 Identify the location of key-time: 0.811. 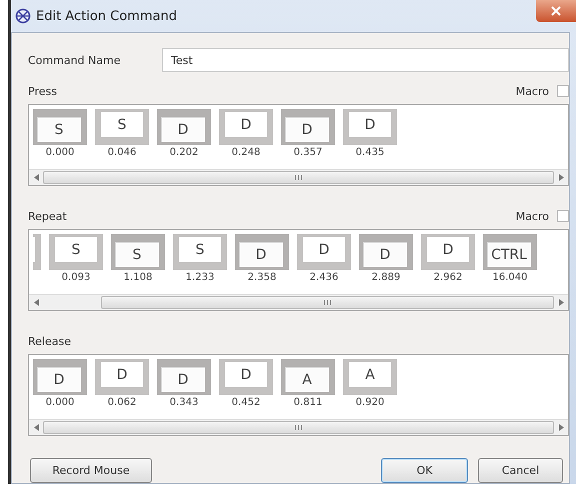
(308, 402).